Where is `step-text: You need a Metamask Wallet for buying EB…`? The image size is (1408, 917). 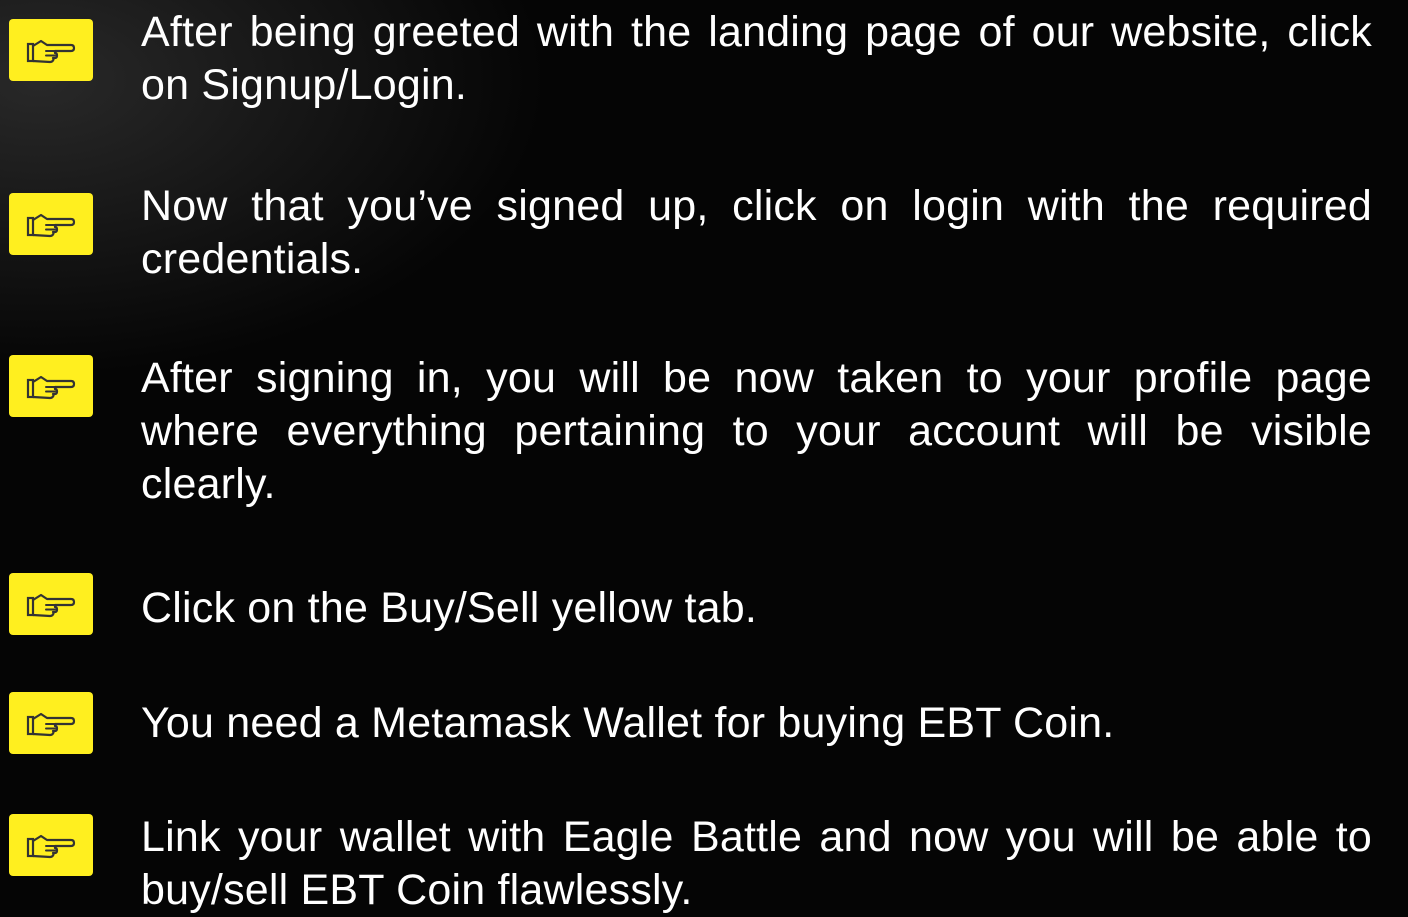 step-text: You need a Metamask Wallet for buying EB… is located at coordinates (628, 723).